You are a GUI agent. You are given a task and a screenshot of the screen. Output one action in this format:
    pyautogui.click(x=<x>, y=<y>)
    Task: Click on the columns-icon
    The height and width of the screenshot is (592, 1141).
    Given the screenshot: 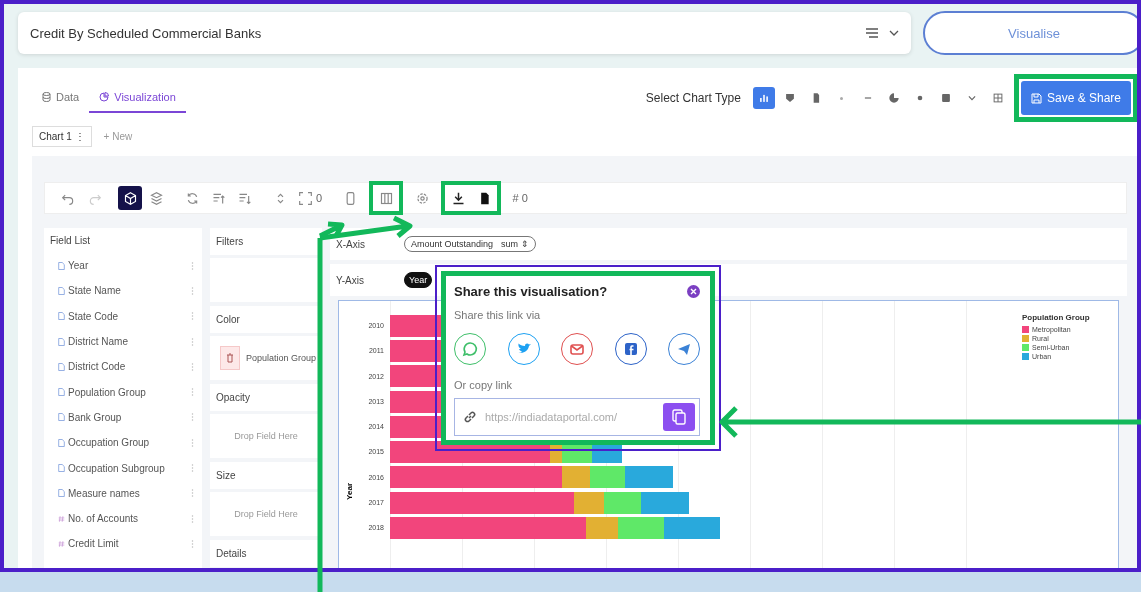 What is the action you would take?
    pyautogui.click(x=386, y=198)
    